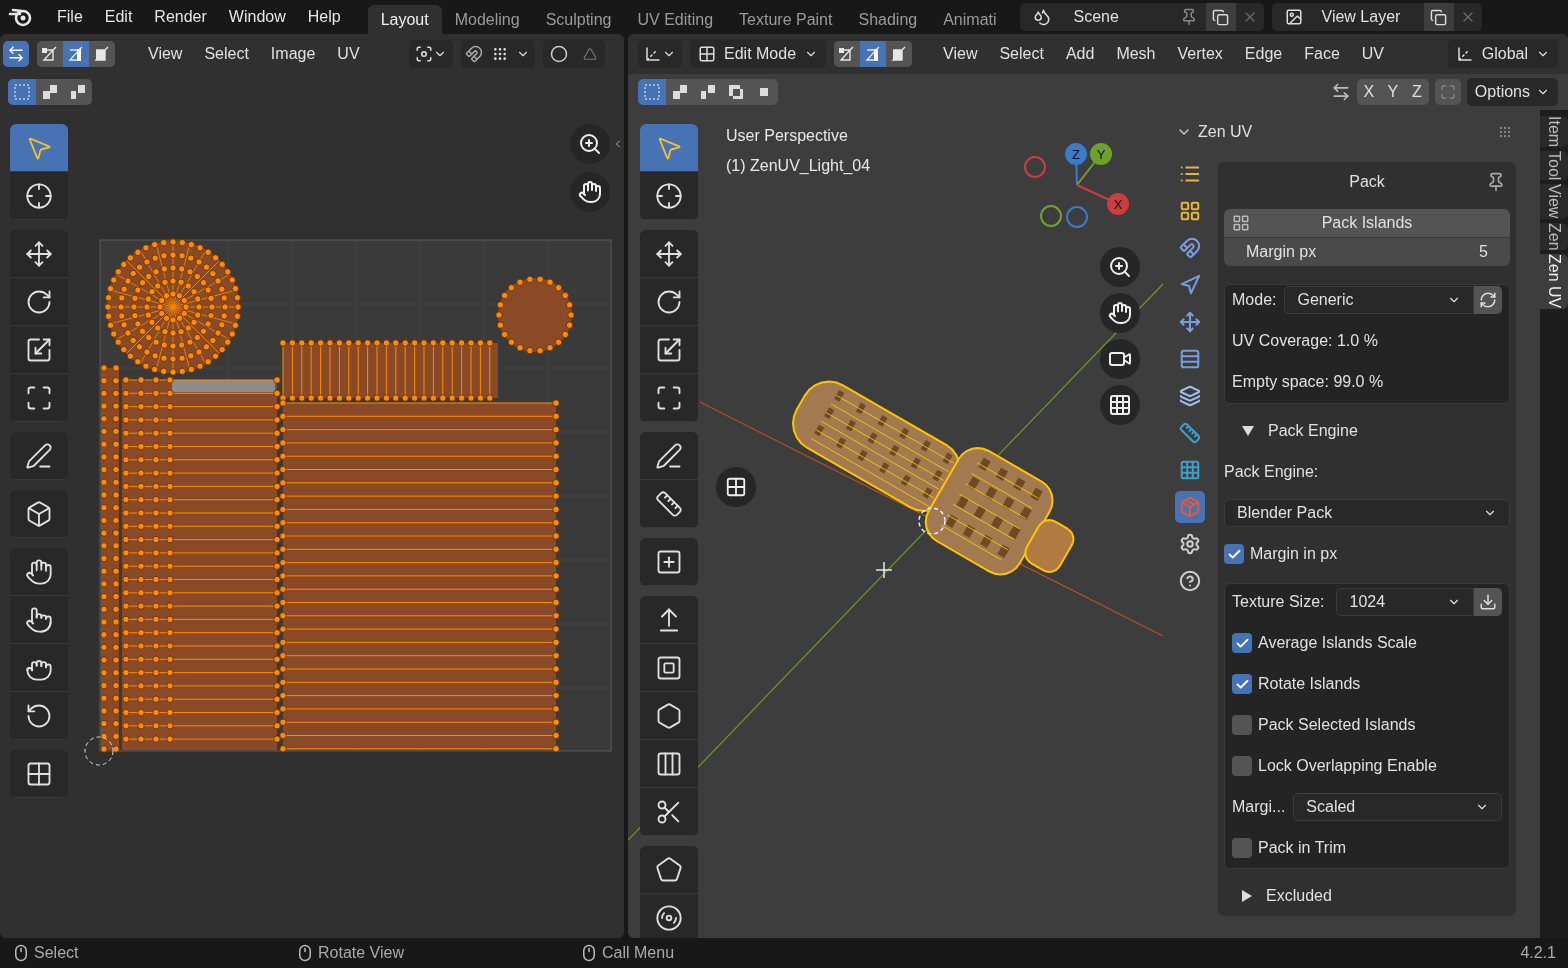  Describe the element at coordinates (21, 17) in the screenshot. I see `app-logo-icon` at that location.